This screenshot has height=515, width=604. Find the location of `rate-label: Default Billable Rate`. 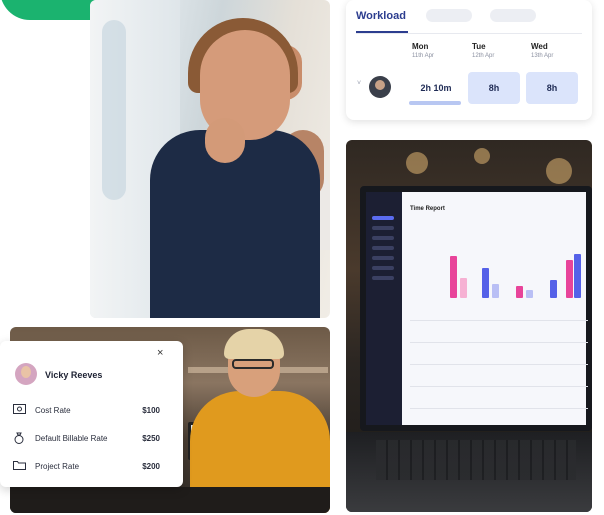

rate-label: Default Billable Rate is located at coordinates (71, 438).